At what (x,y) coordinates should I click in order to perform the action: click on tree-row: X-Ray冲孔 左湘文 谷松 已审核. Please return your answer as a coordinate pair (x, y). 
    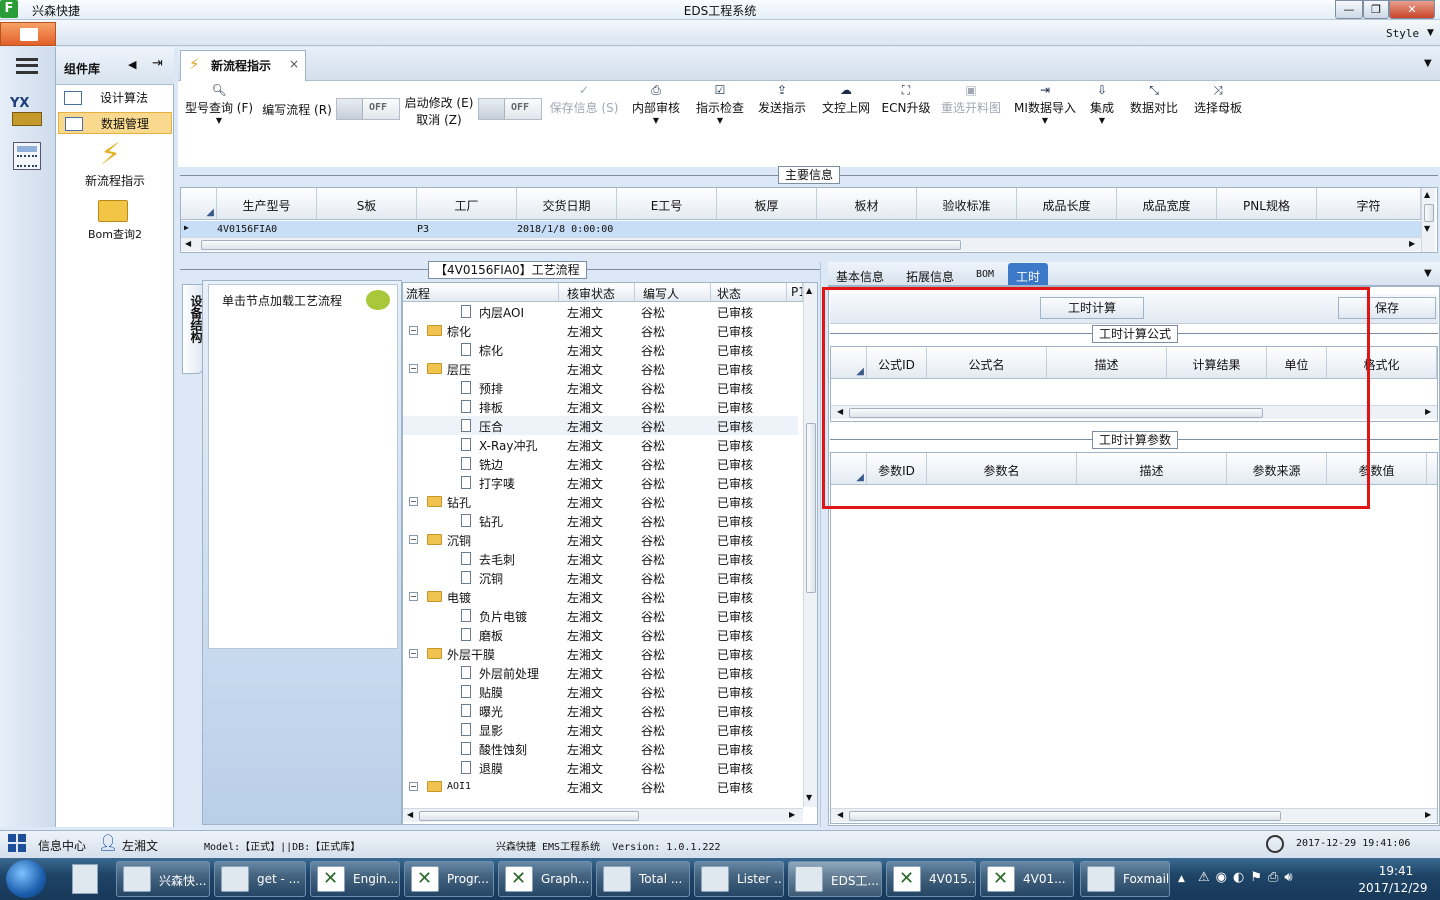
    Looking at the image, I should click on (600, 444).